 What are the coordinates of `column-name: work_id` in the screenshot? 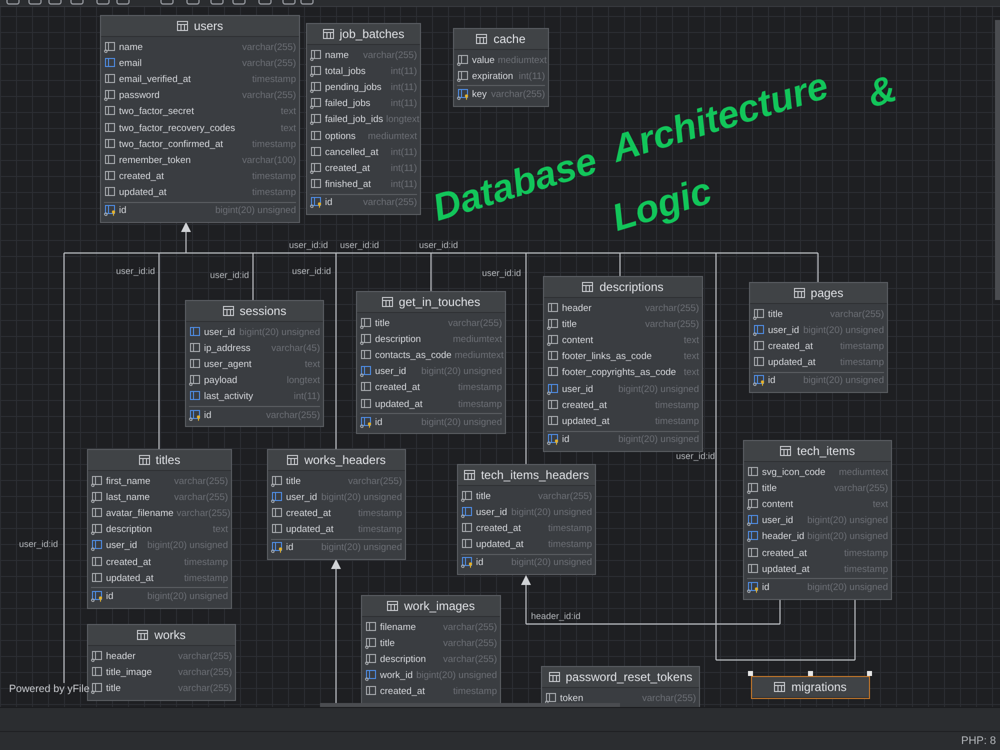 It's located at (396, 676).